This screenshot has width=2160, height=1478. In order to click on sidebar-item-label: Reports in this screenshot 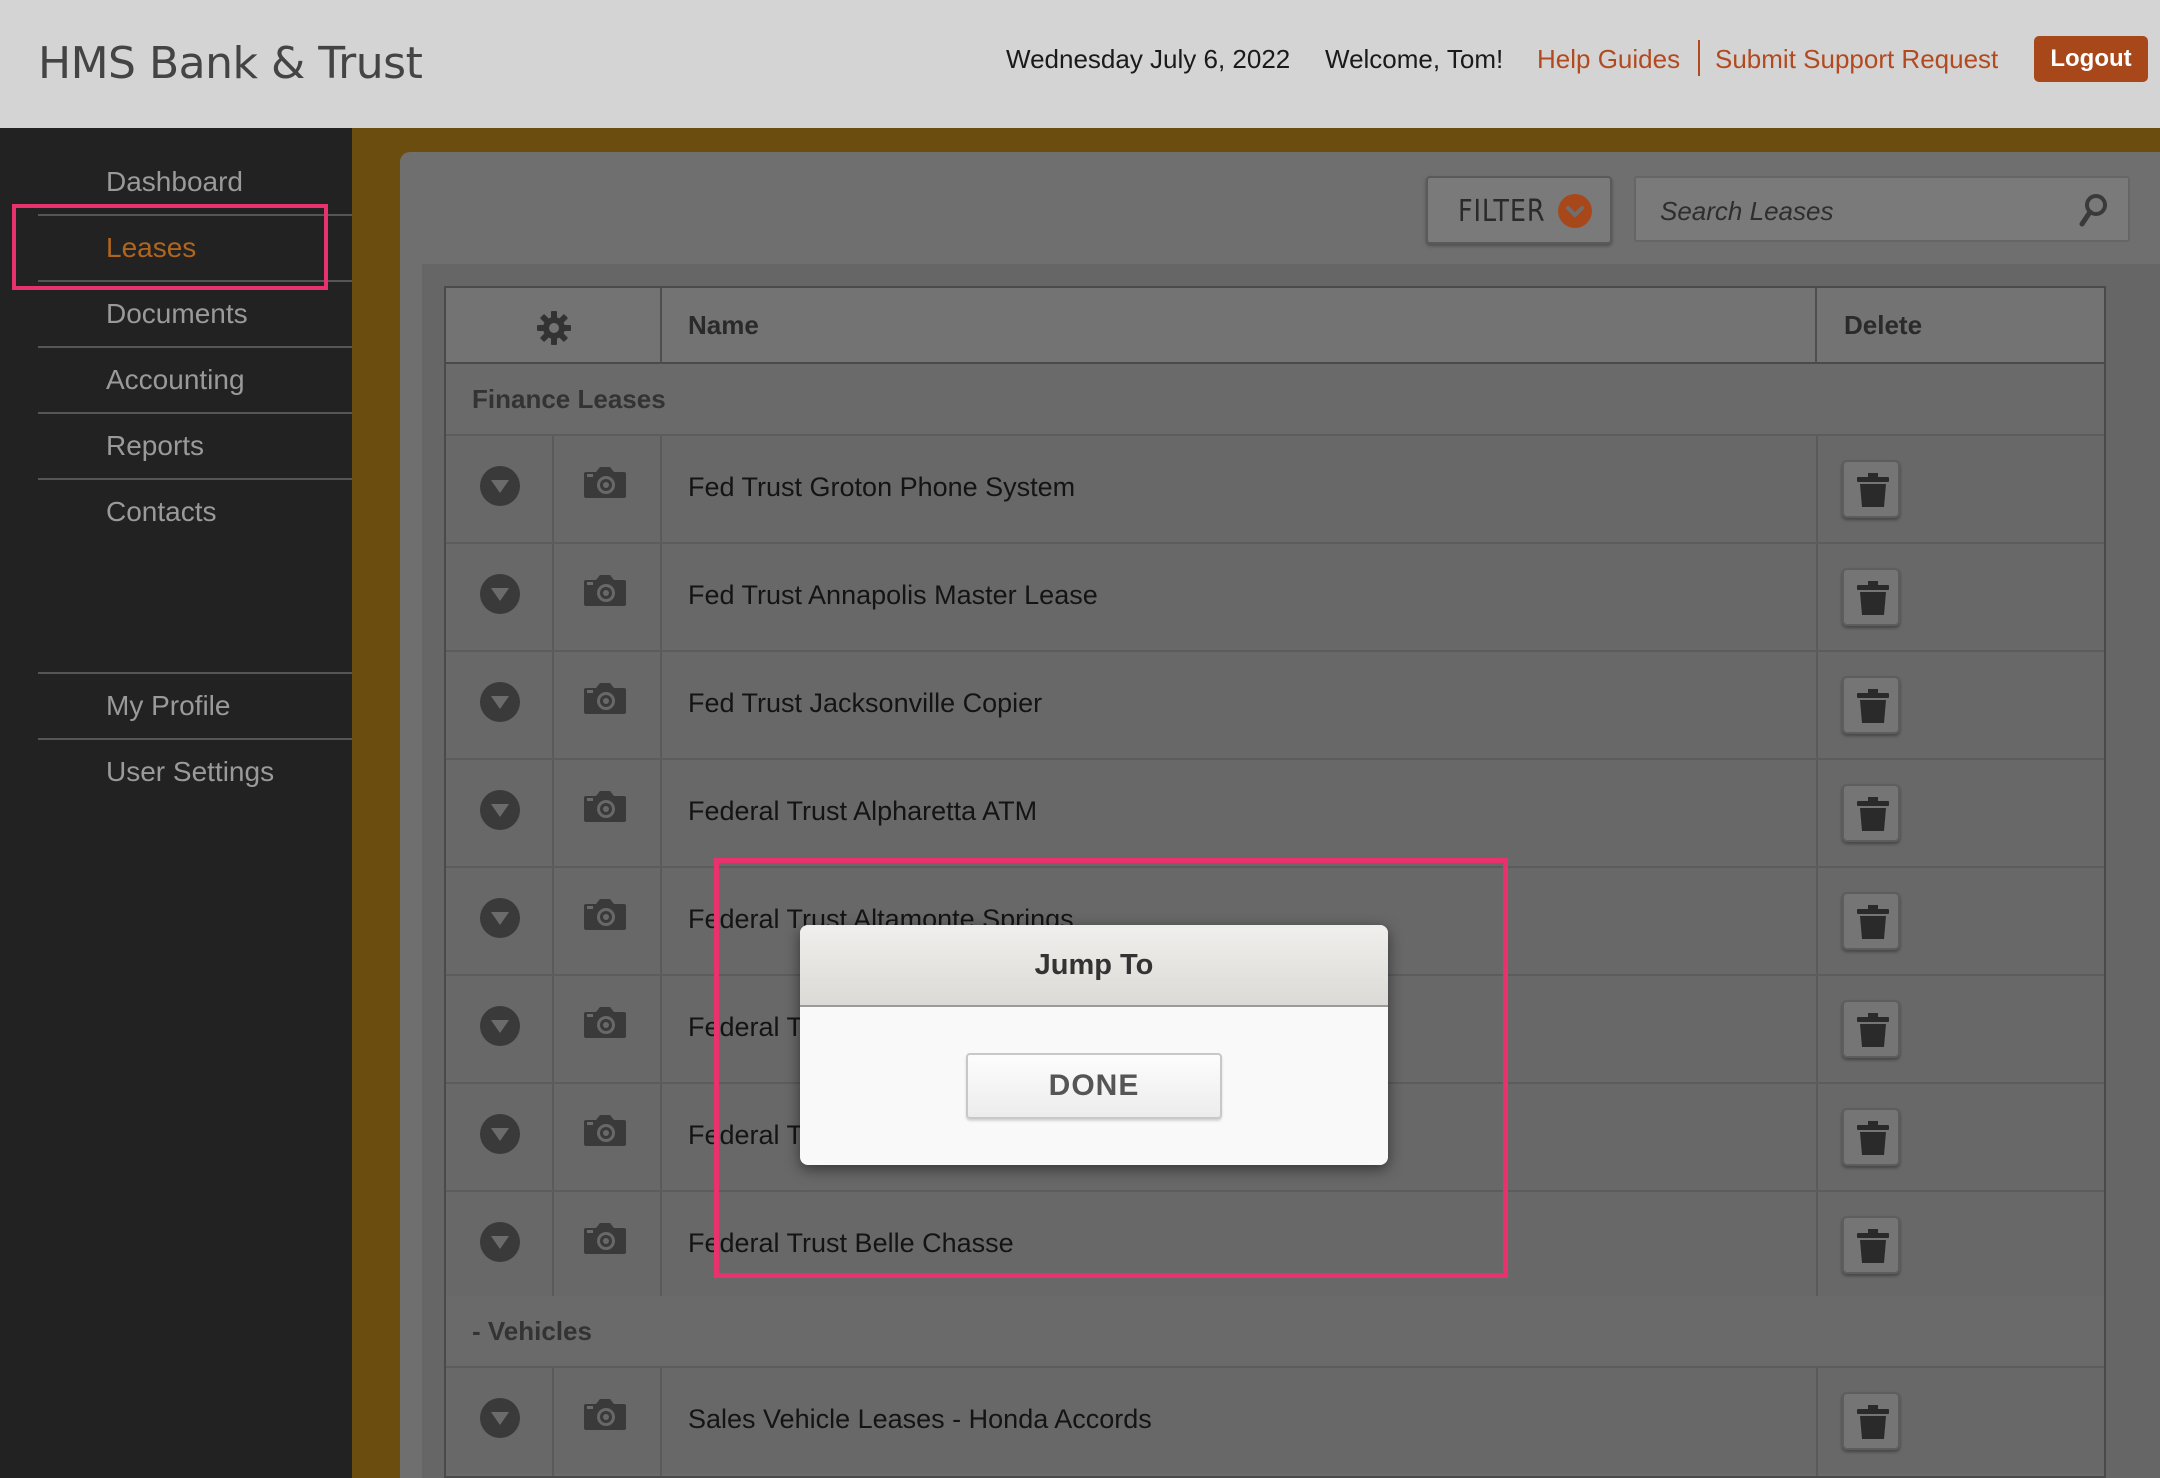, I will do `click(155, 445)`.